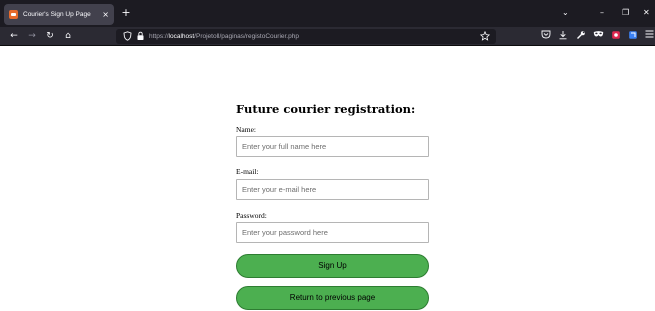  I want to click on reload-button: ↻, so click(50, 36).